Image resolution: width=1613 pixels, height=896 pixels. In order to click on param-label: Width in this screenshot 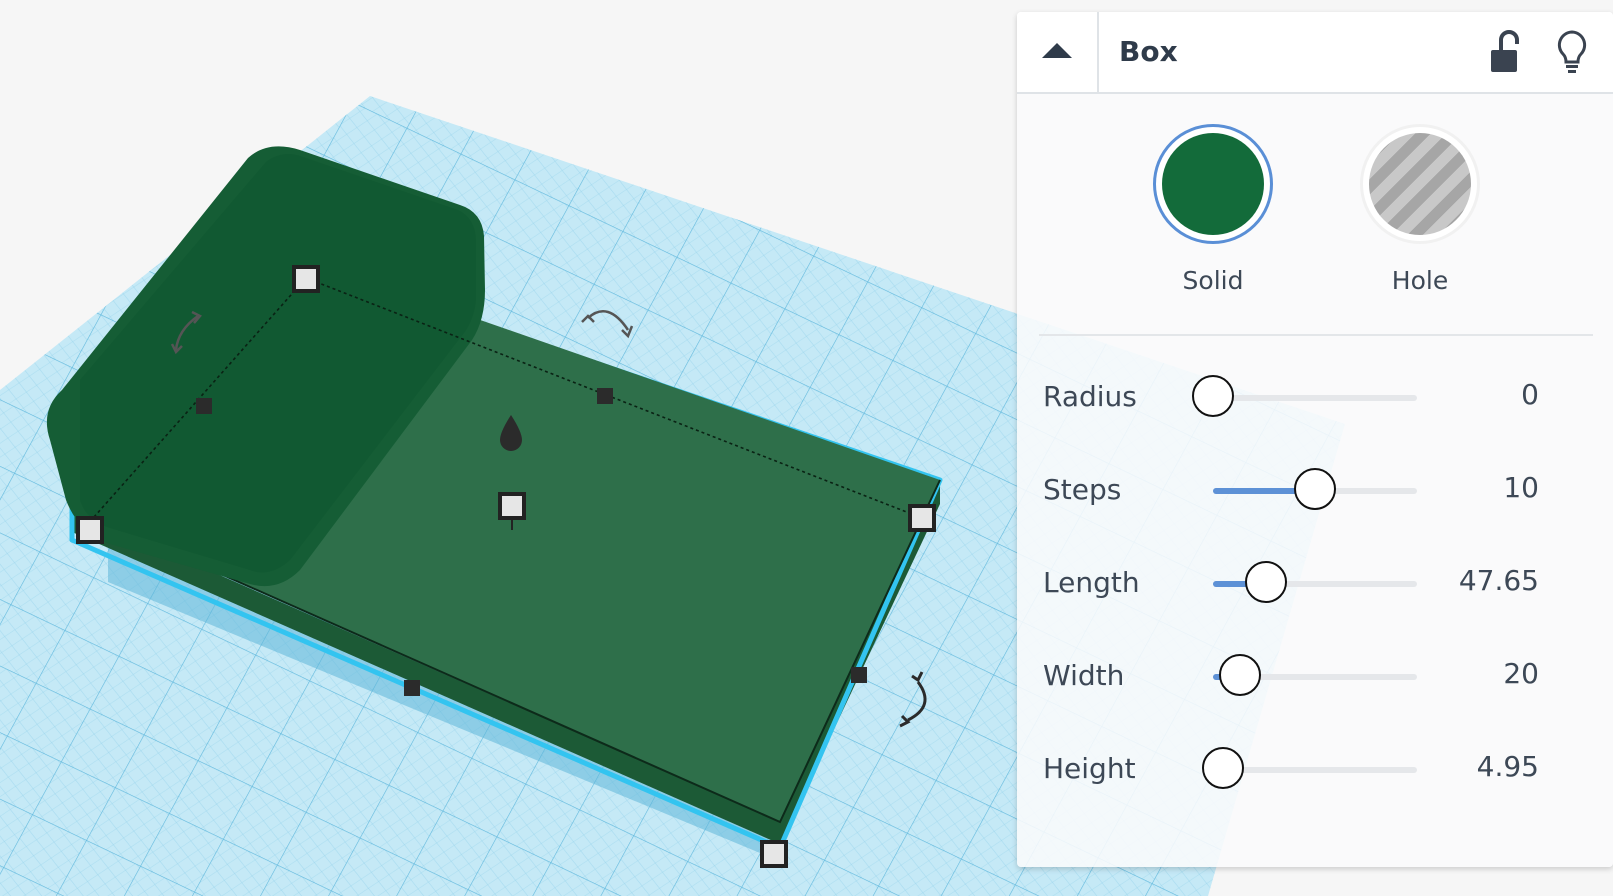, I will do `click(1084, 675)`.